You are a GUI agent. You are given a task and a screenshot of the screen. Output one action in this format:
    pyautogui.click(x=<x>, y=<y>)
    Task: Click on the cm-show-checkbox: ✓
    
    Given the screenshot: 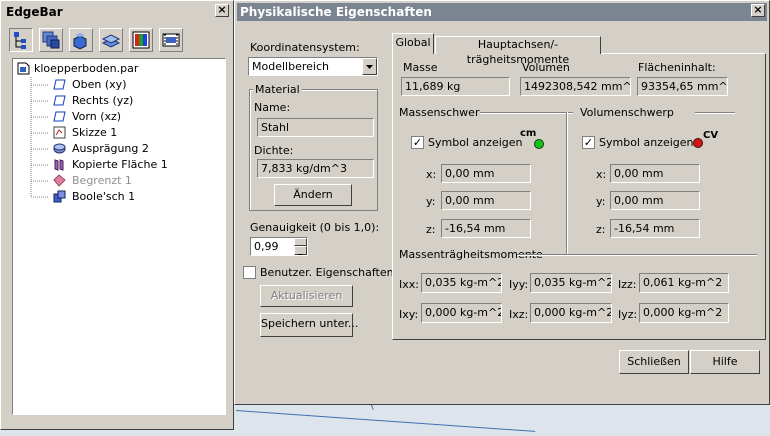 What is the action you would take?
    pyautogui.click(x=417, y=142)
    